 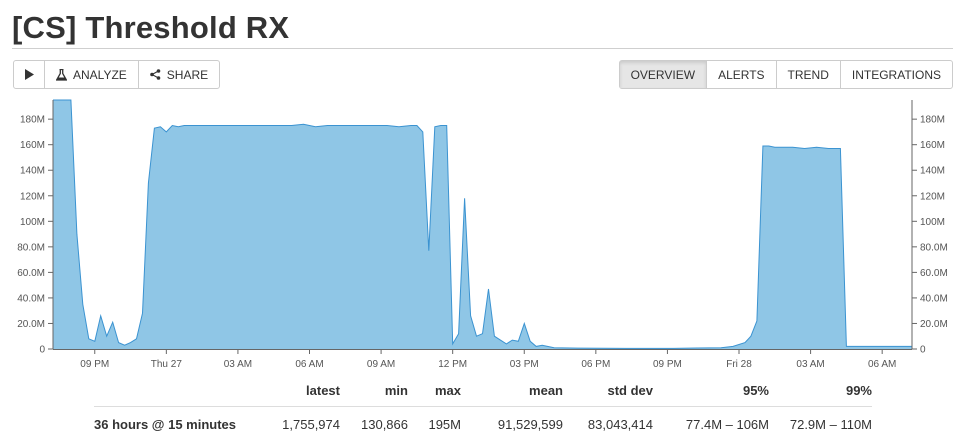 I want to click on share-icon, so click(x=155, y=74).